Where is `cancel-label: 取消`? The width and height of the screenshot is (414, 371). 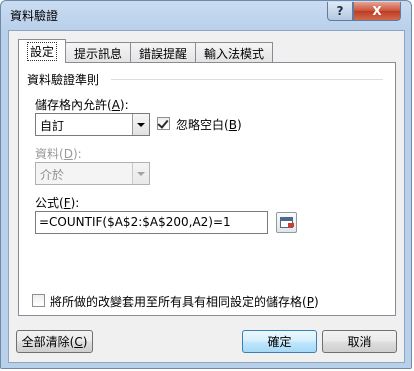
cancel-label: 取消 is located at coordinates (359, 342).